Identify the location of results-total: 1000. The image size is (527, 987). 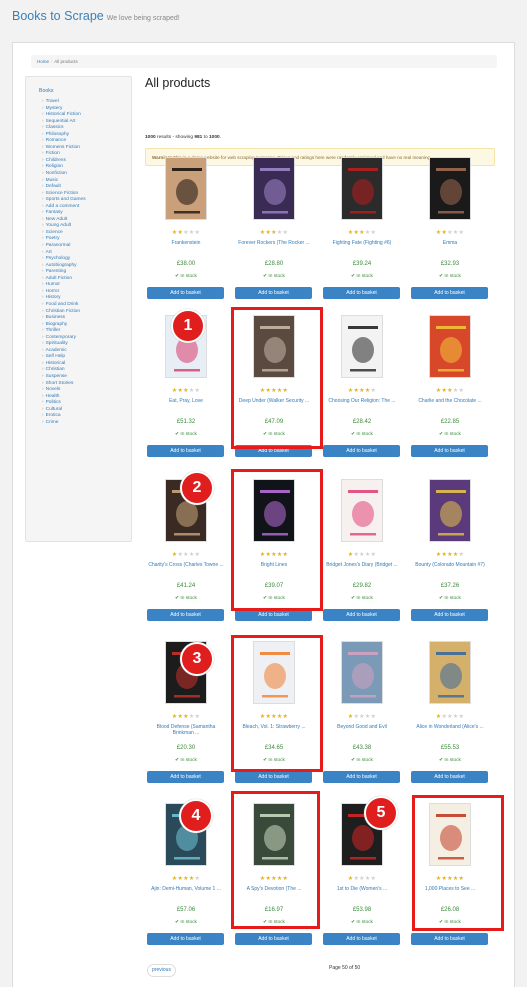
(150, 137).